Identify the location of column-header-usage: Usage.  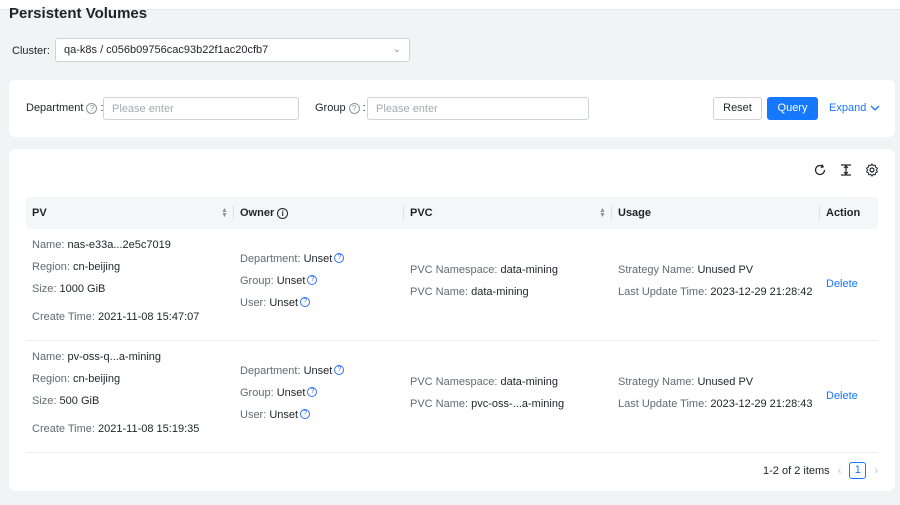
(635, 213).